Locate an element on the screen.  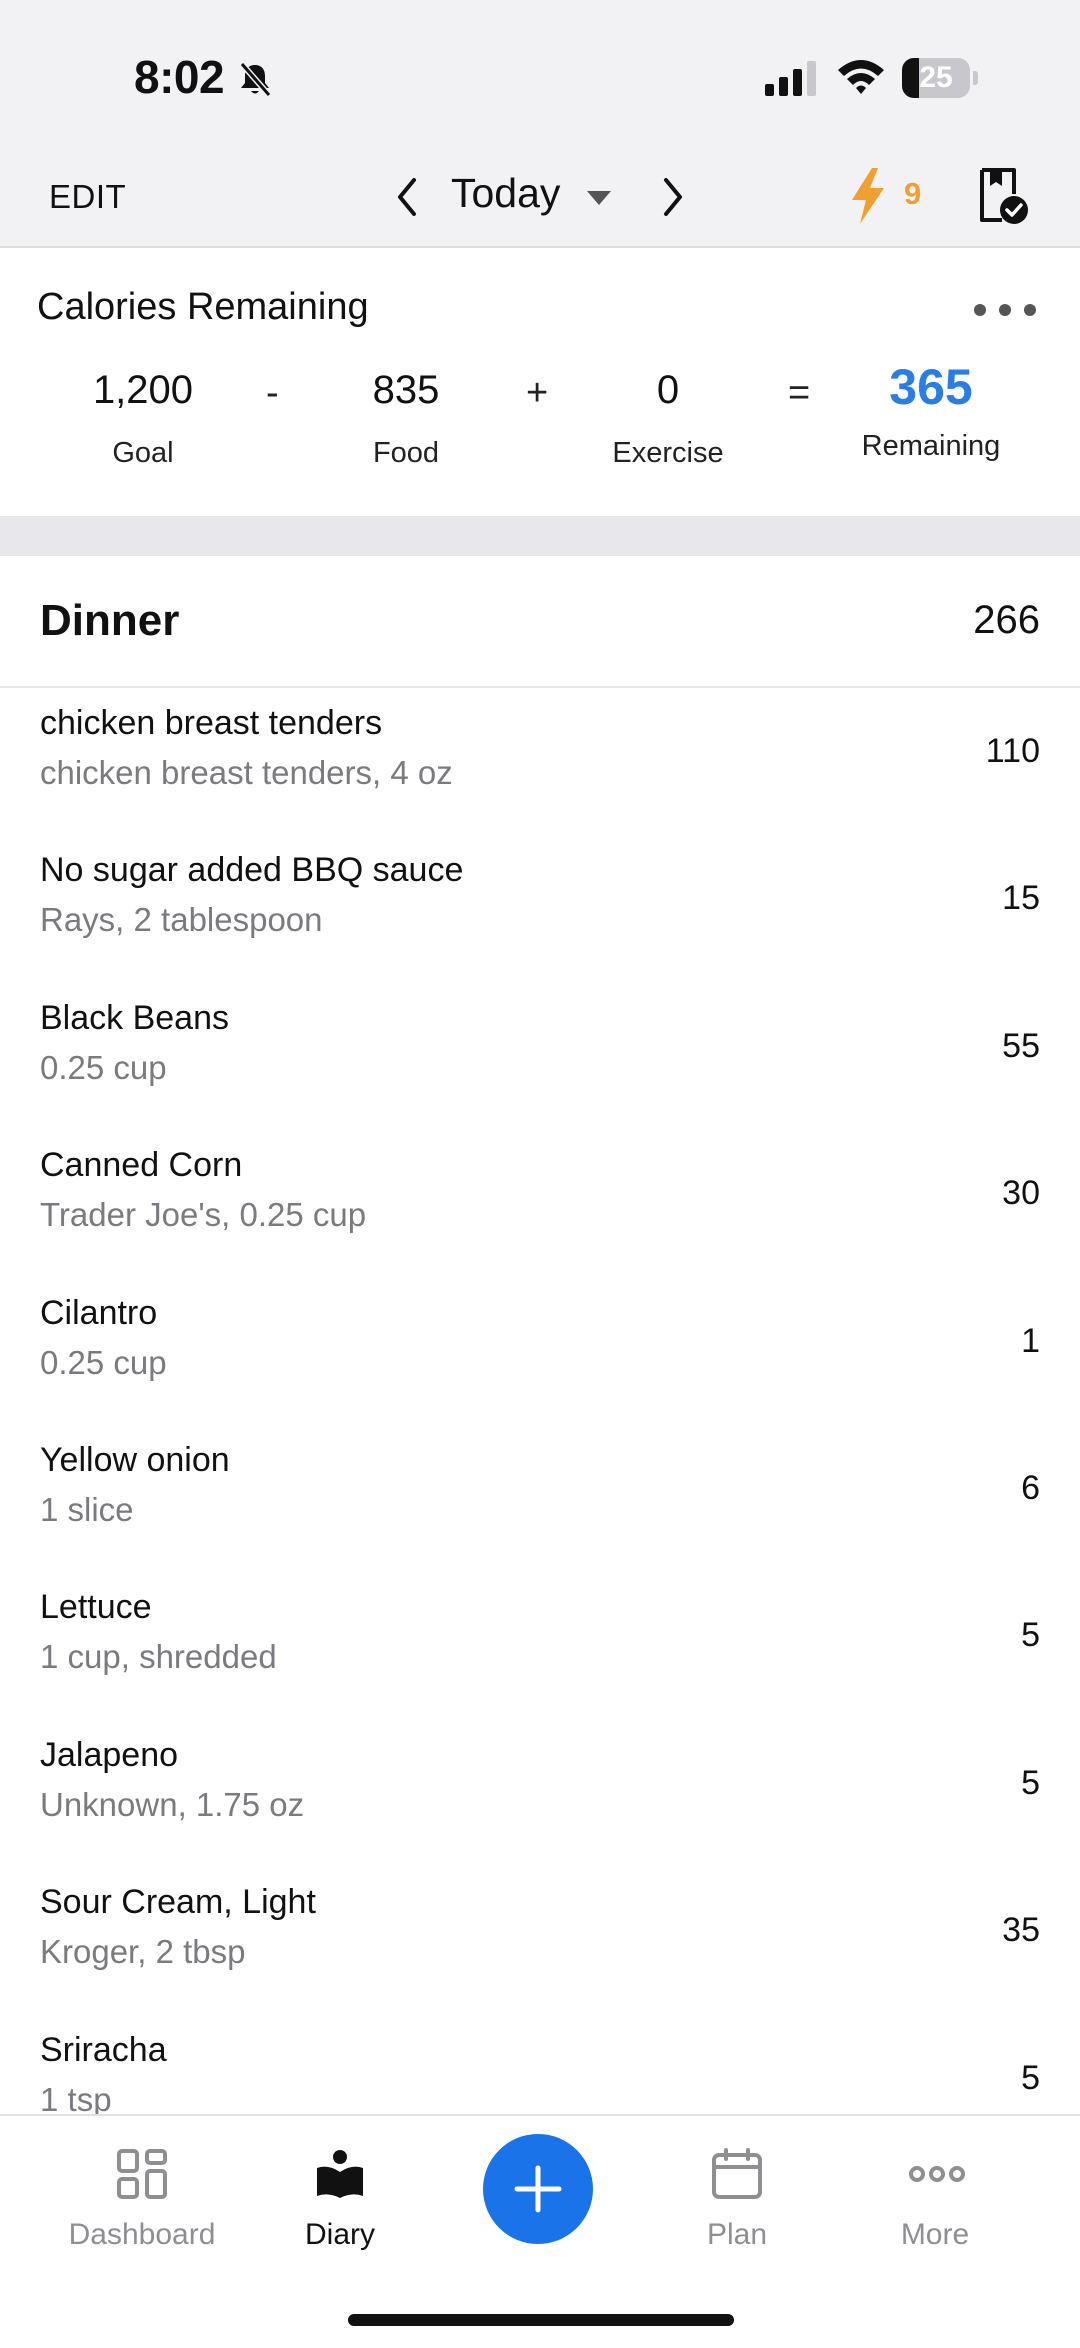
dashboard-grid-icon is located at coordinates (142, 2174).